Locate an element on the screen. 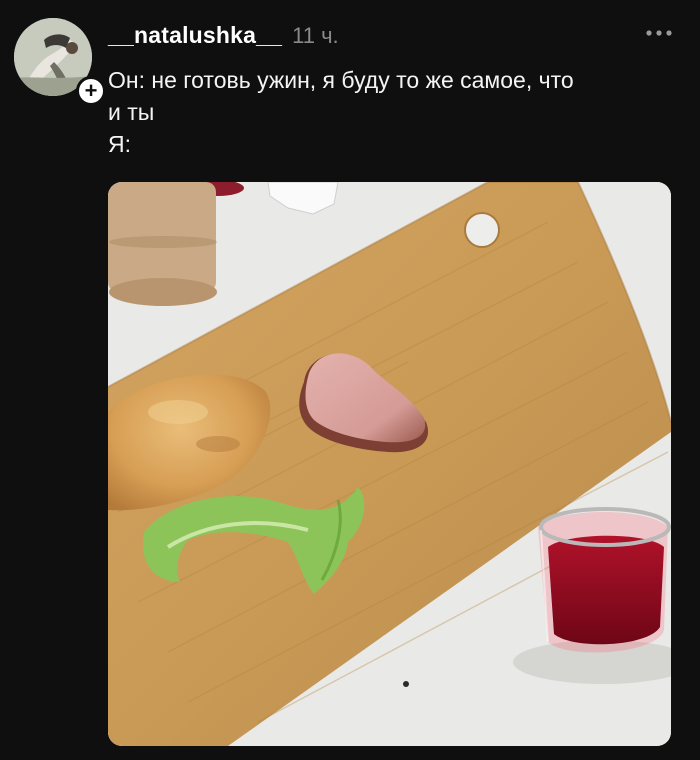 This screenshot has width=700, height=760. follow-button: + is located at coordinates (91, 91).